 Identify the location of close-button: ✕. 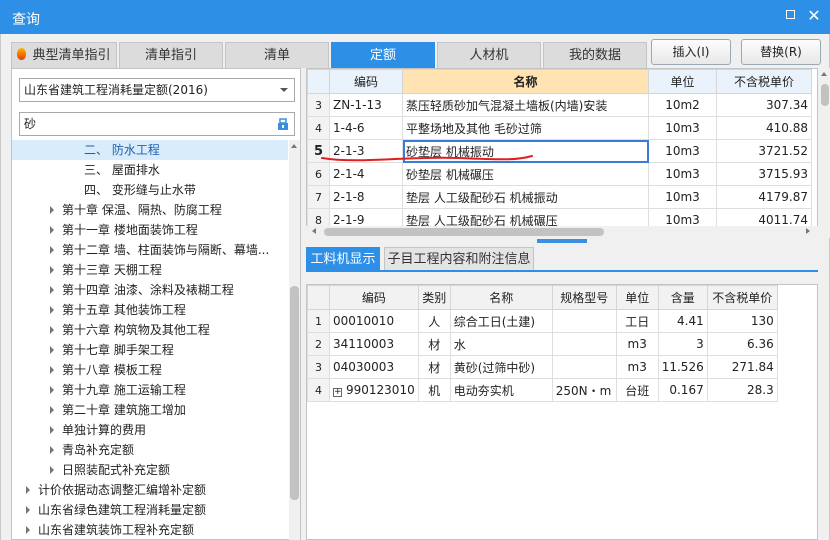
(814, 16).